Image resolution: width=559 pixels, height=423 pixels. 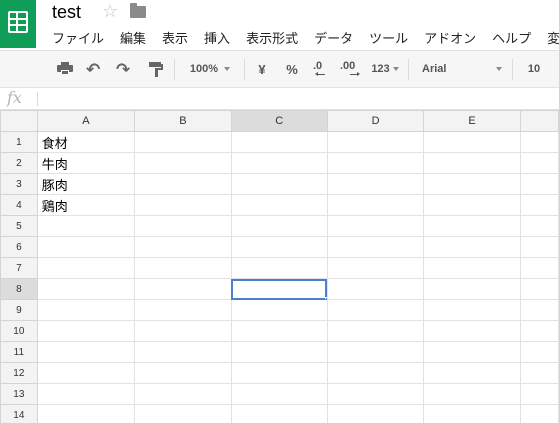 I want to click on cell-d14, so click(x=375, y=413).